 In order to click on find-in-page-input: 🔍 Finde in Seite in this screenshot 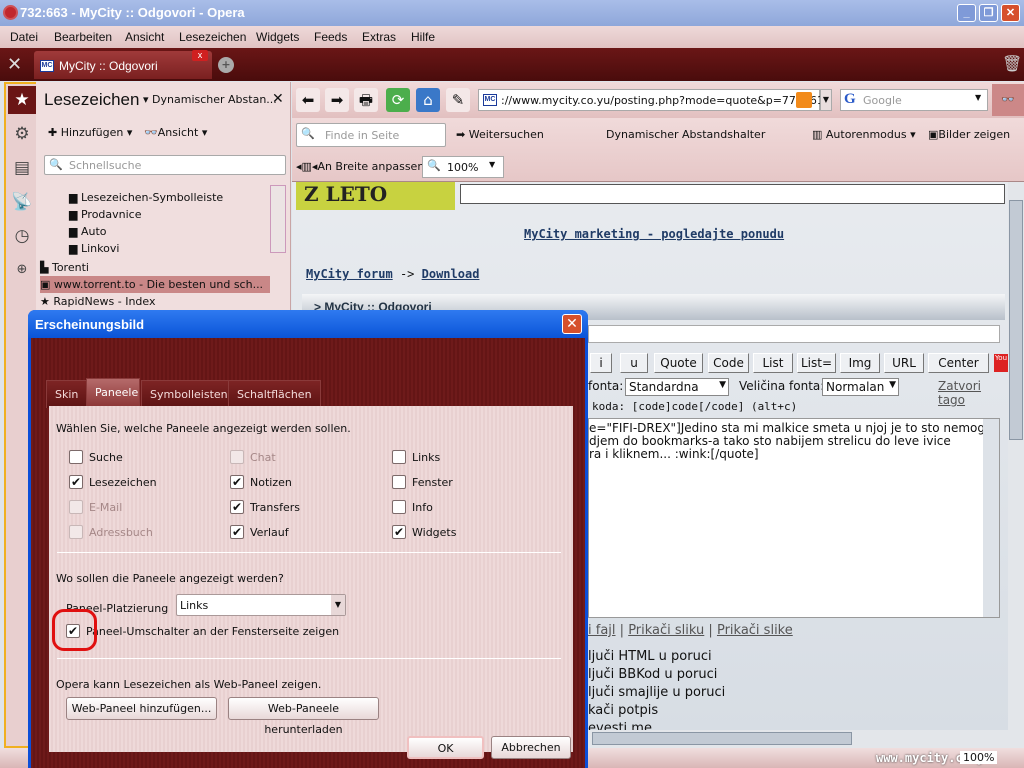, I will do `click(371, 135)`.